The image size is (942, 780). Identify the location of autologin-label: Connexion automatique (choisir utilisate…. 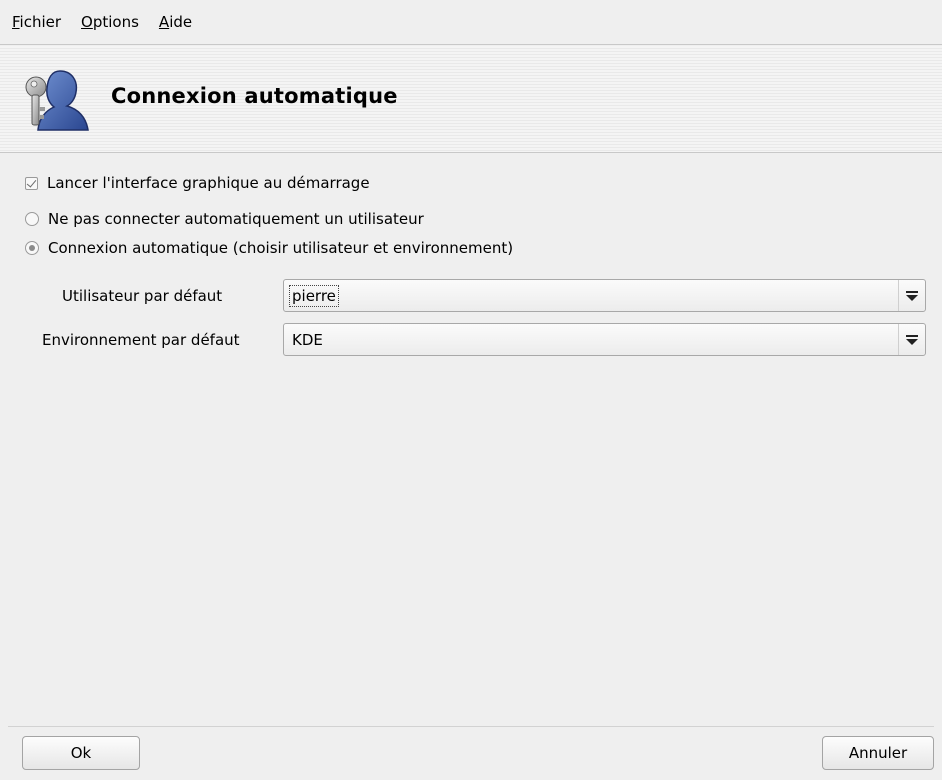
(281, 248).